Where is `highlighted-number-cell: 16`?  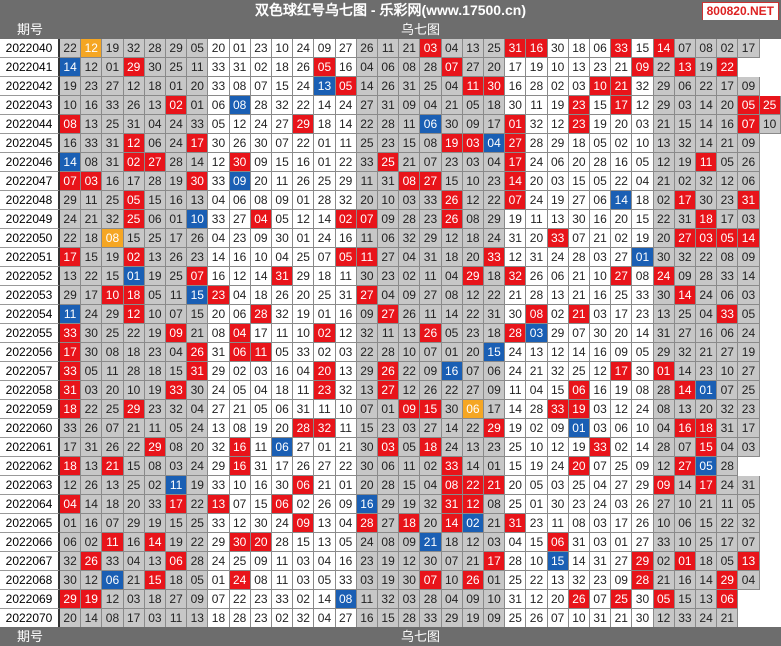
highlighted-number-cell: 16 is located at coordinates (685, 428).